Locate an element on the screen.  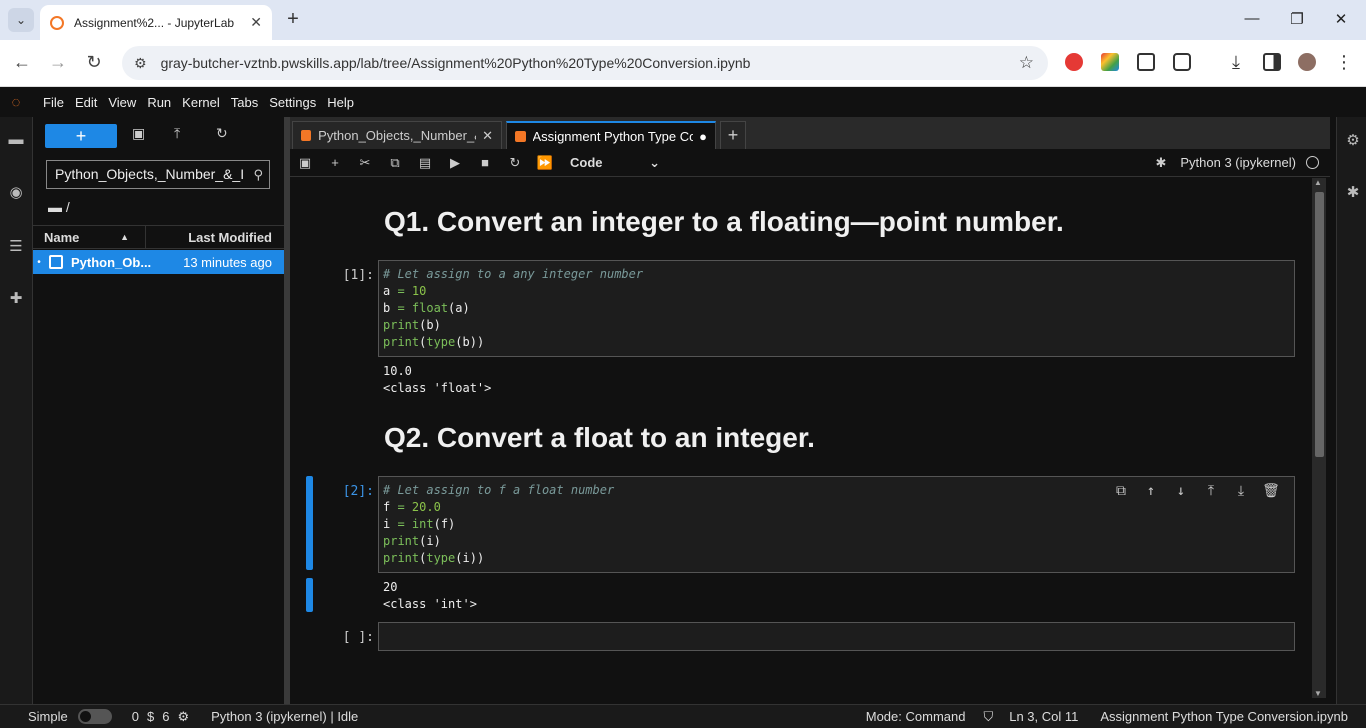
breadcrumb-root: / is located at coordinates (68, 207).